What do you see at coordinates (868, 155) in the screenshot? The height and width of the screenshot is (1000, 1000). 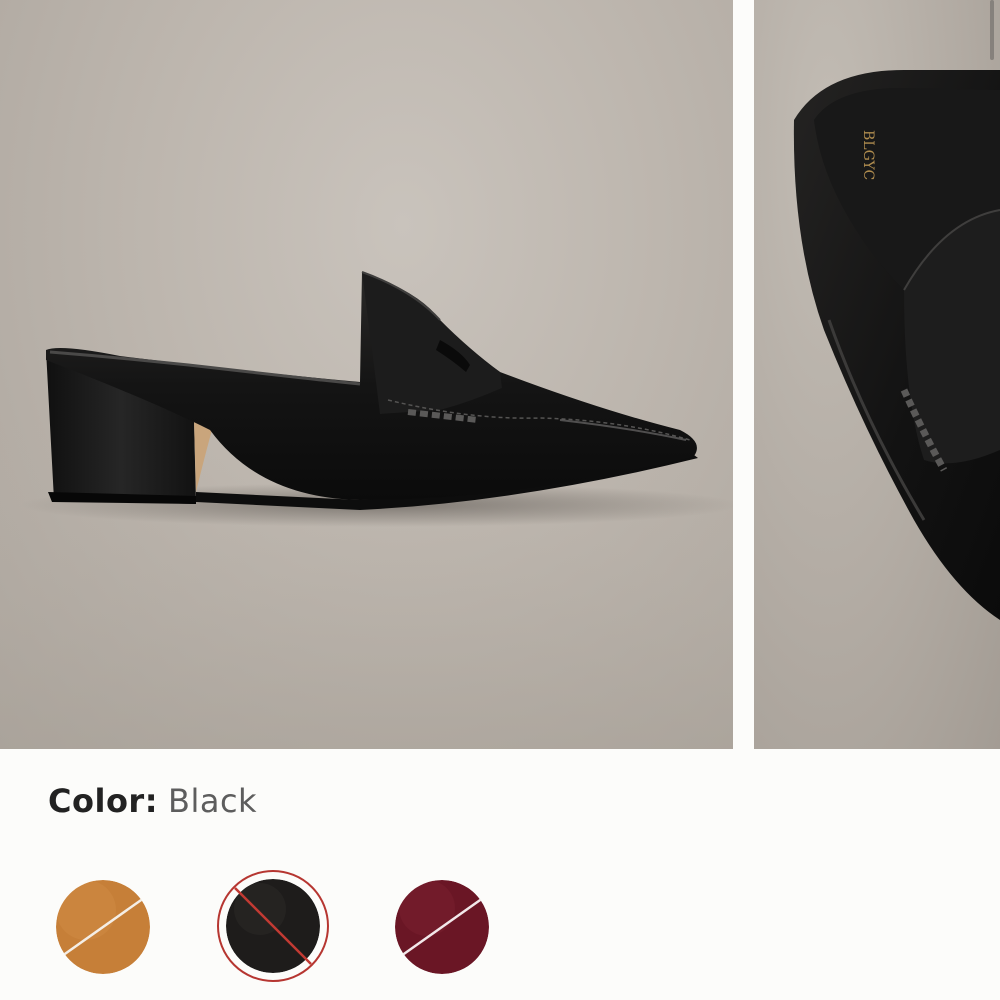 I see `brand-stamp: BLGYC` at bounding box center [868, 155].